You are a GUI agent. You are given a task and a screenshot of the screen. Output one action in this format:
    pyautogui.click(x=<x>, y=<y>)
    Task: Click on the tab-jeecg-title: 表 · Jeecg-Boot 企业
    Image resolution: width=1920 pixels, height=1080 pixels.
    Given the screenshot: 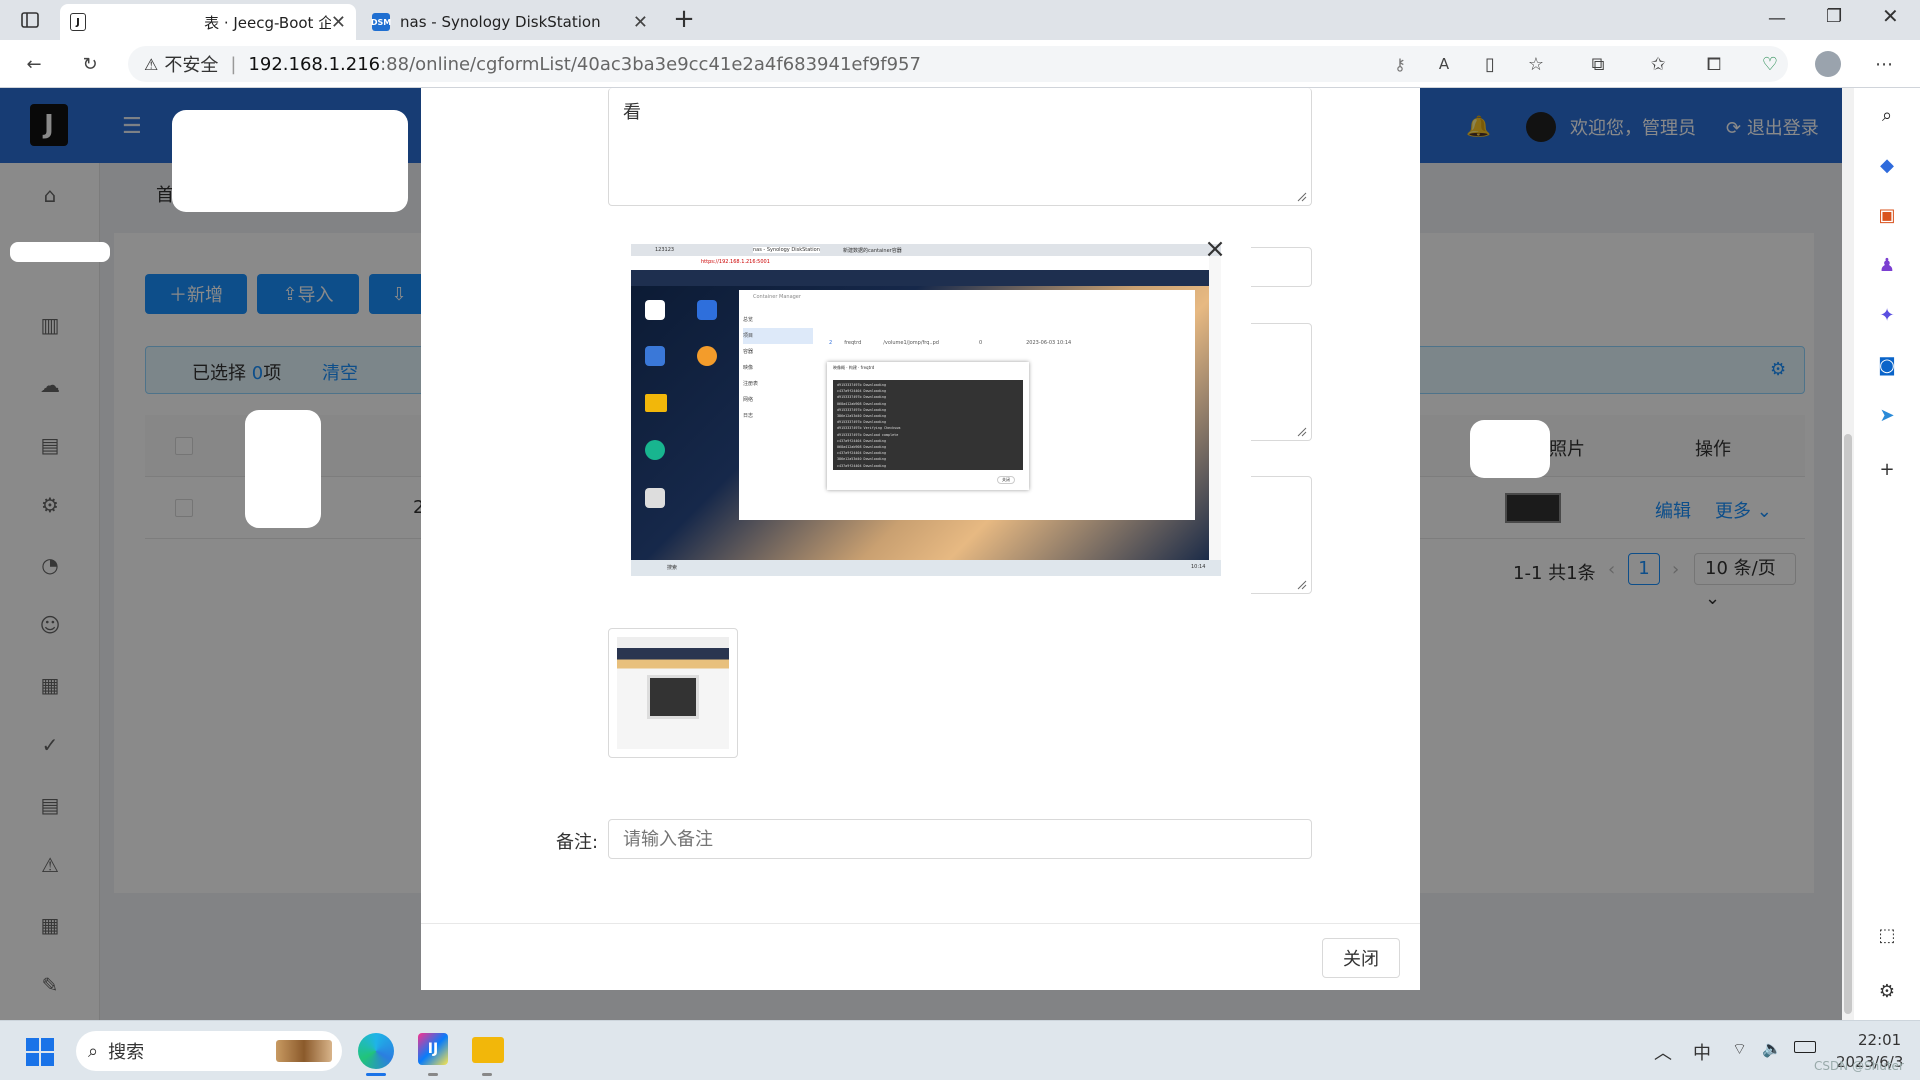 What is the action you would take?
    pyautogui.click(x=267, y=22)
    